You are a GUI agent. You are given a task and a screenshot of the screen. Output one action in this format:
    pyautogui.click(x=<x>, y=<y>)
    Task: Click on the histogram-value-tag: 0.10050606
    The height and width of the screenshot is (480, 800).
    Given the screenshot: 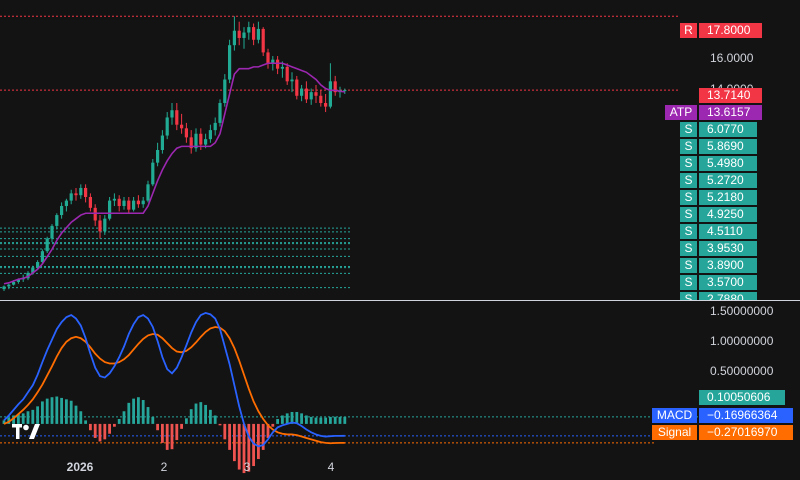 What is the action you would take?
    pyautogui.click(x=742, y=397)
    